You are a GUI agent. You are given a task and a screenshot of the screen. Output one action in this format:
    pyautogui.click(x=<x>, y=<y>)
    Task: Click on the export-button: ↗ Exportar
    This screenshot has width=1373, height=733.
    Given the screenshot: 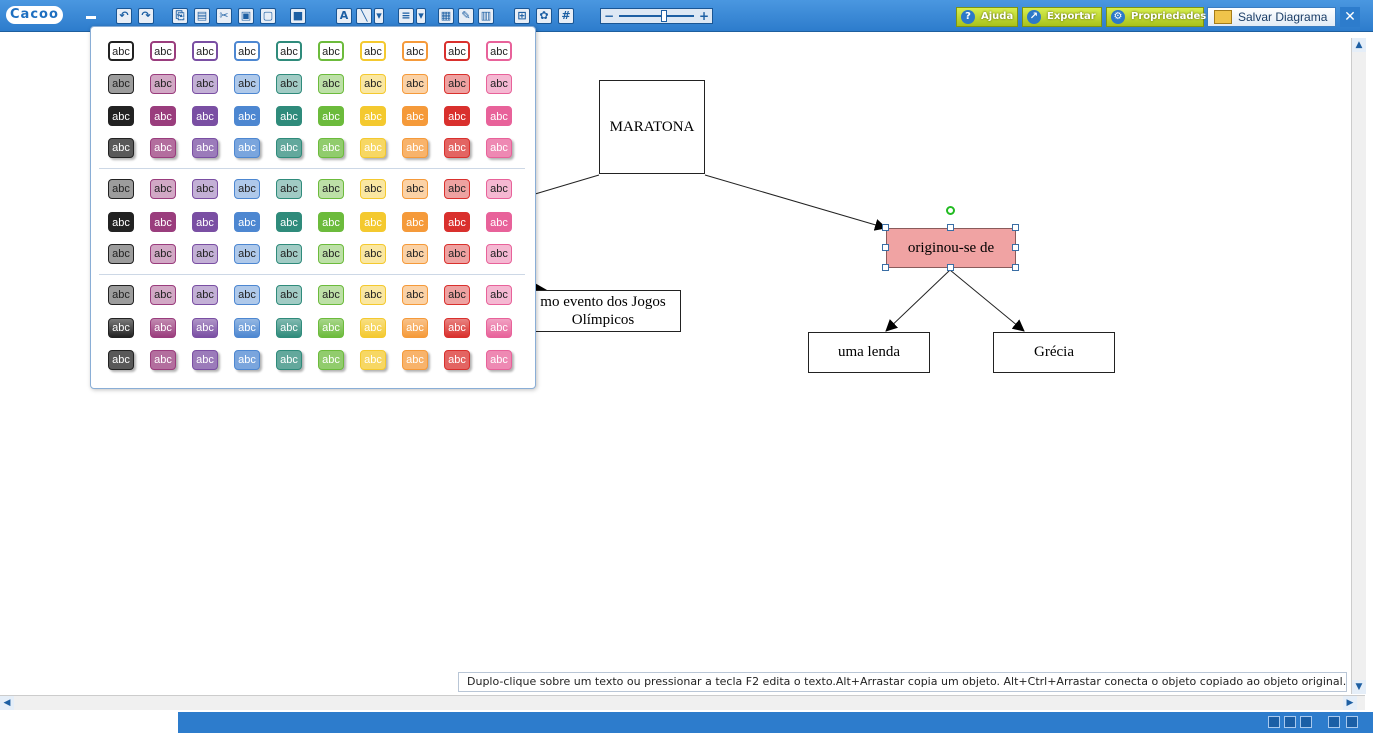 What is the action you would take?
    pyautogui.click(x=1062, y=17)
    